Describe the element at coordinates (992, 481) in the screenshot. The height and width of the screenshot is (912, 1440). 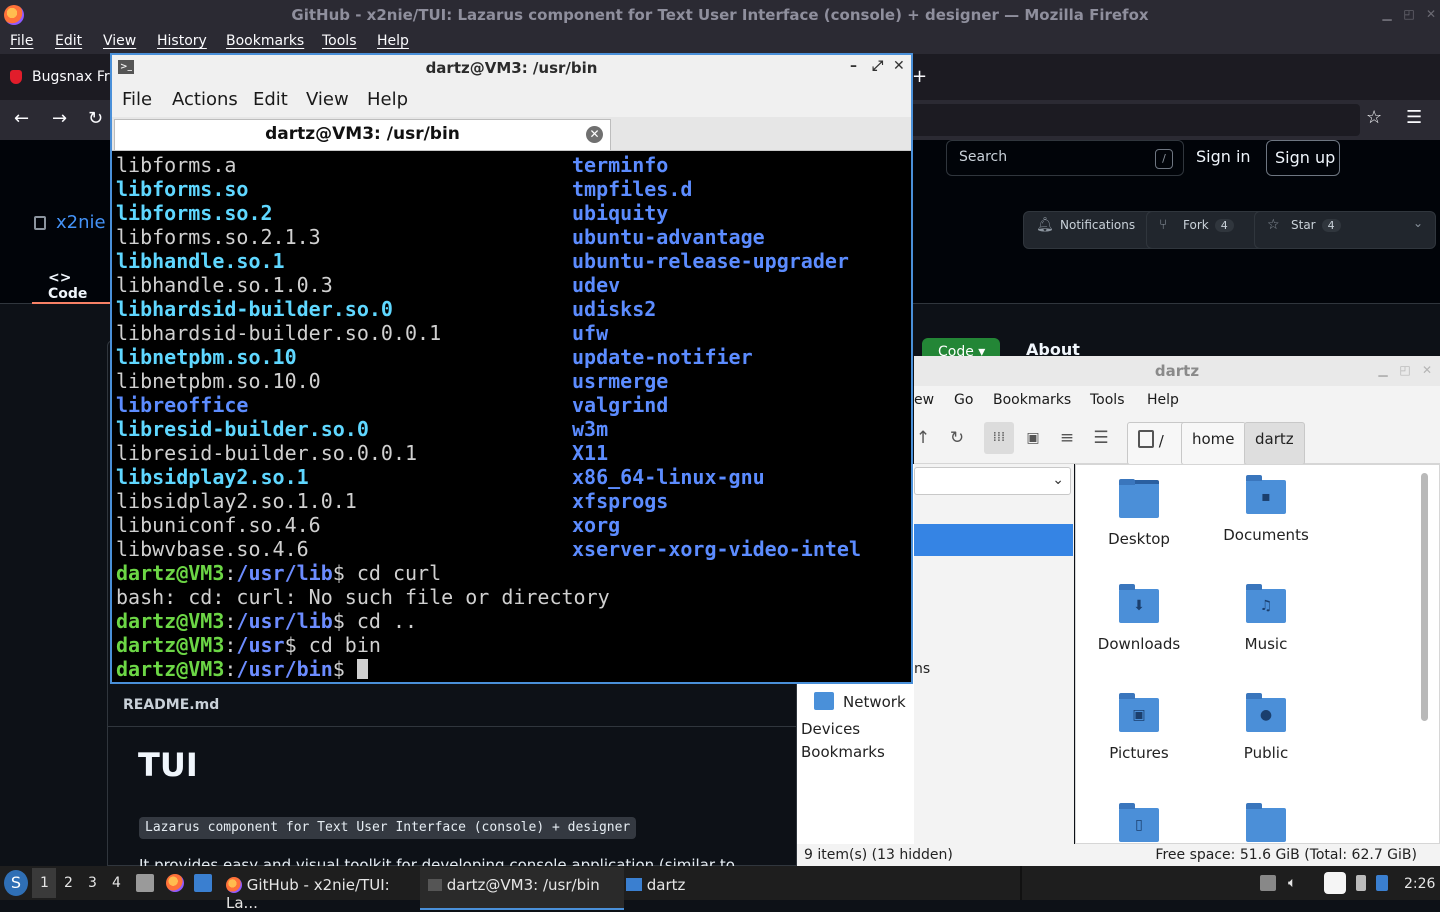
I see `sidepane-mode-select: ⌄` at that location.